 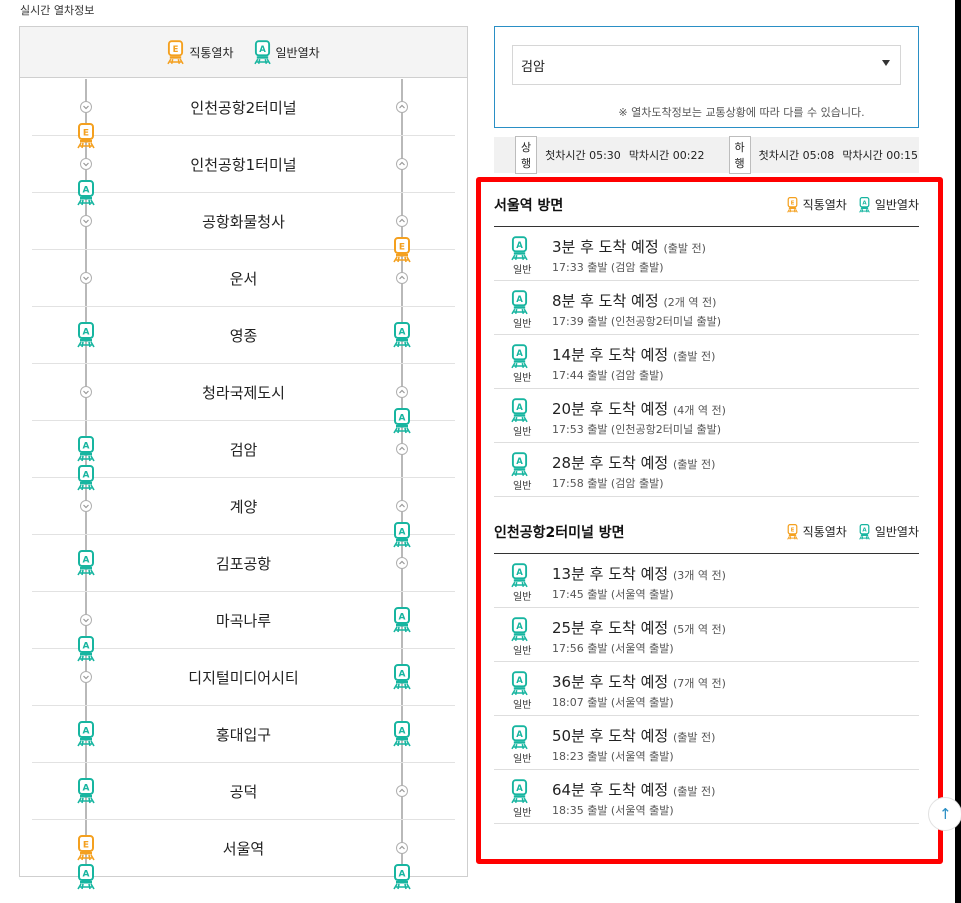 I want to click on station-row: 공덕, so click(x=243, y=791).